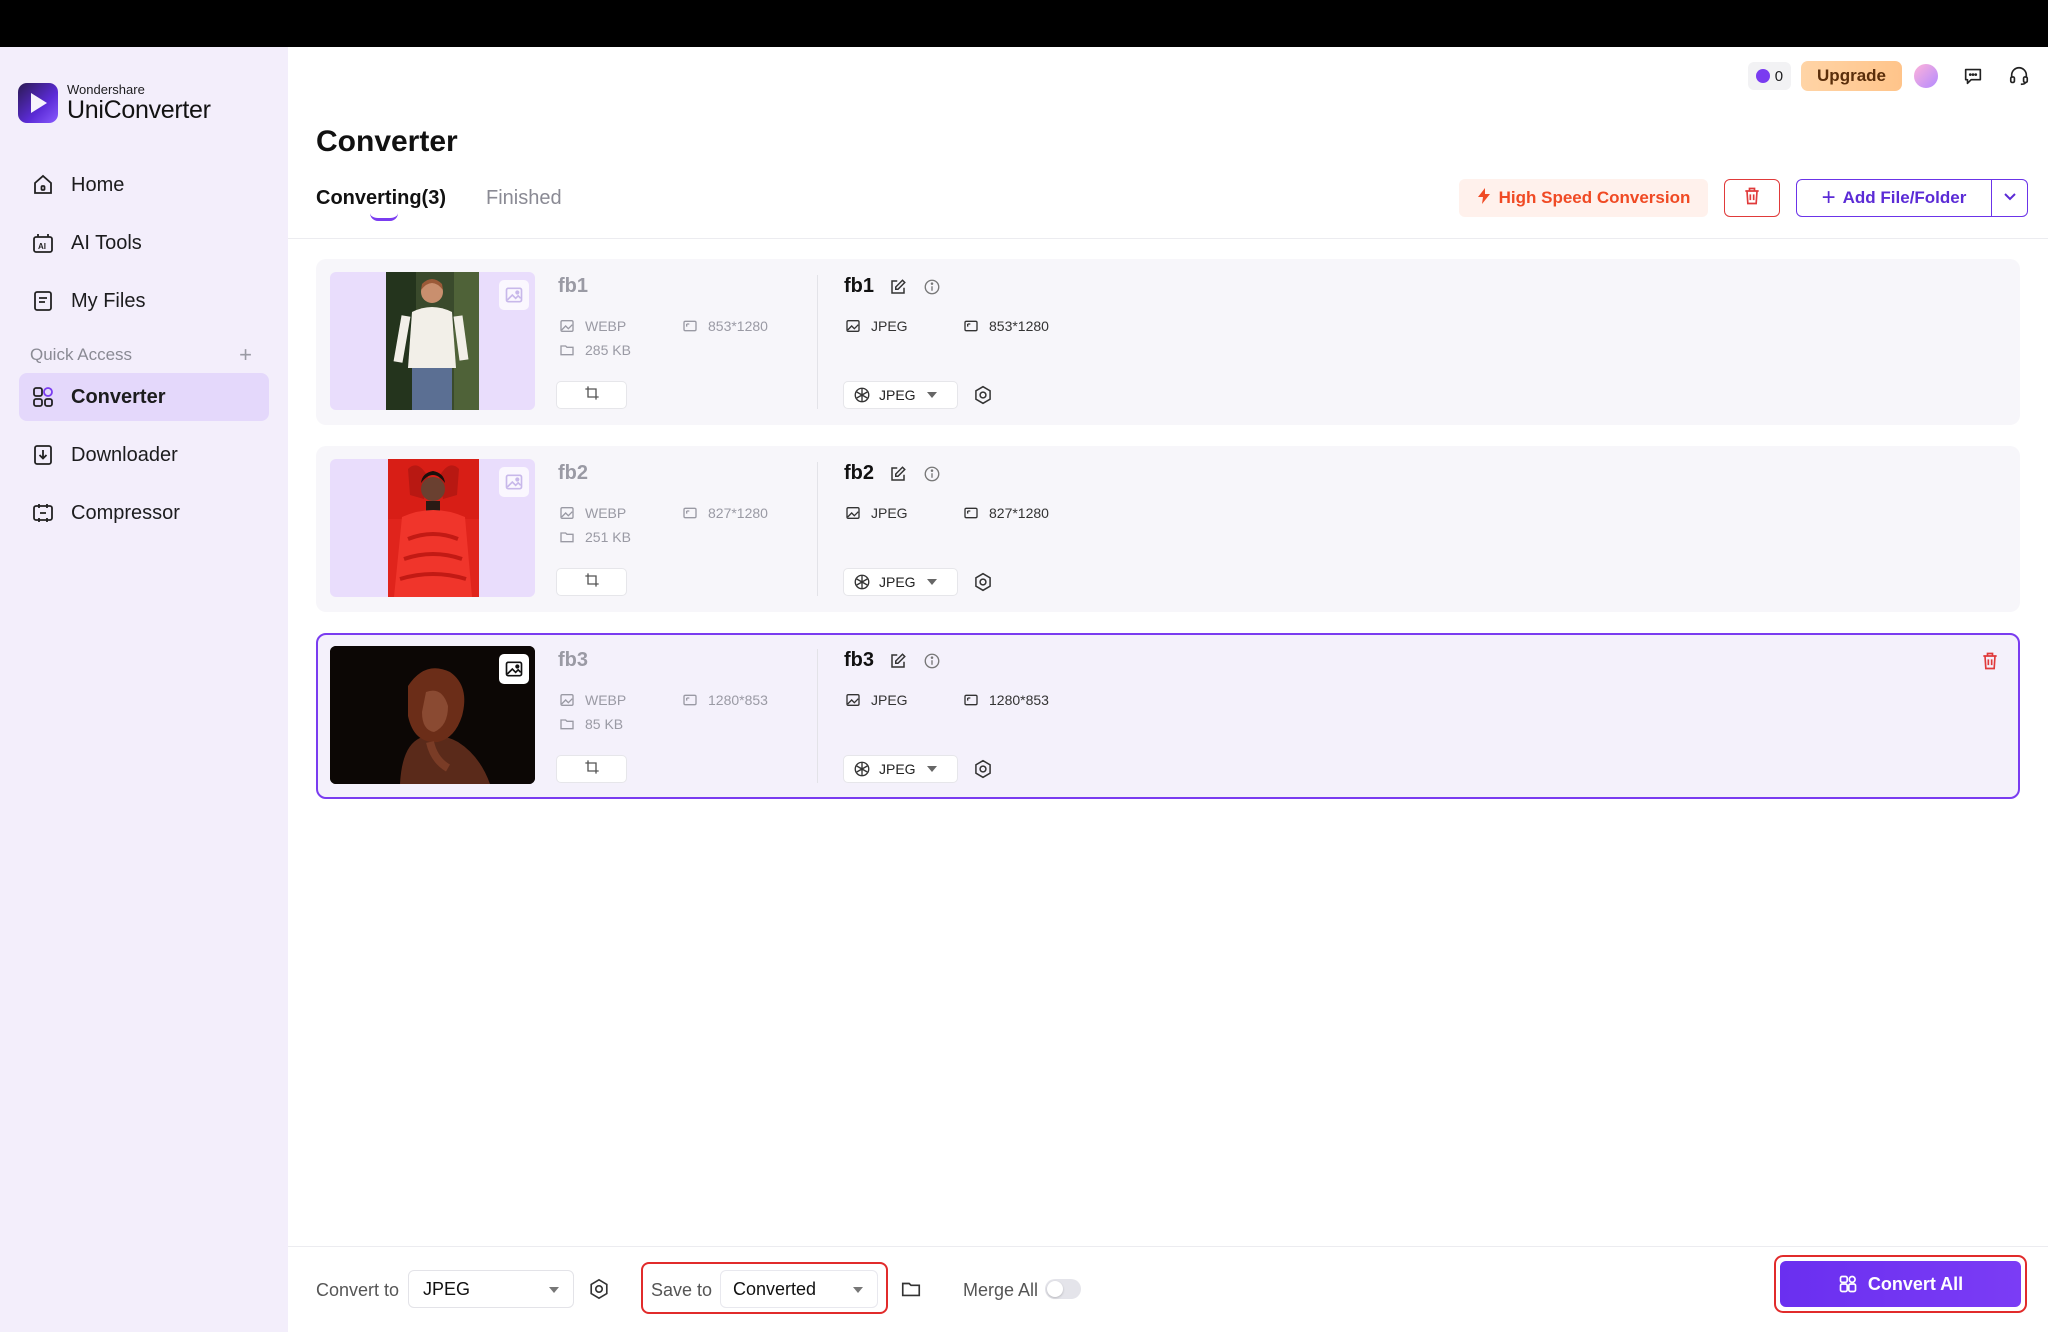  Describe the element at coordinates (387, 141) in the screenshot. I see `page-title: Converter` at that location.